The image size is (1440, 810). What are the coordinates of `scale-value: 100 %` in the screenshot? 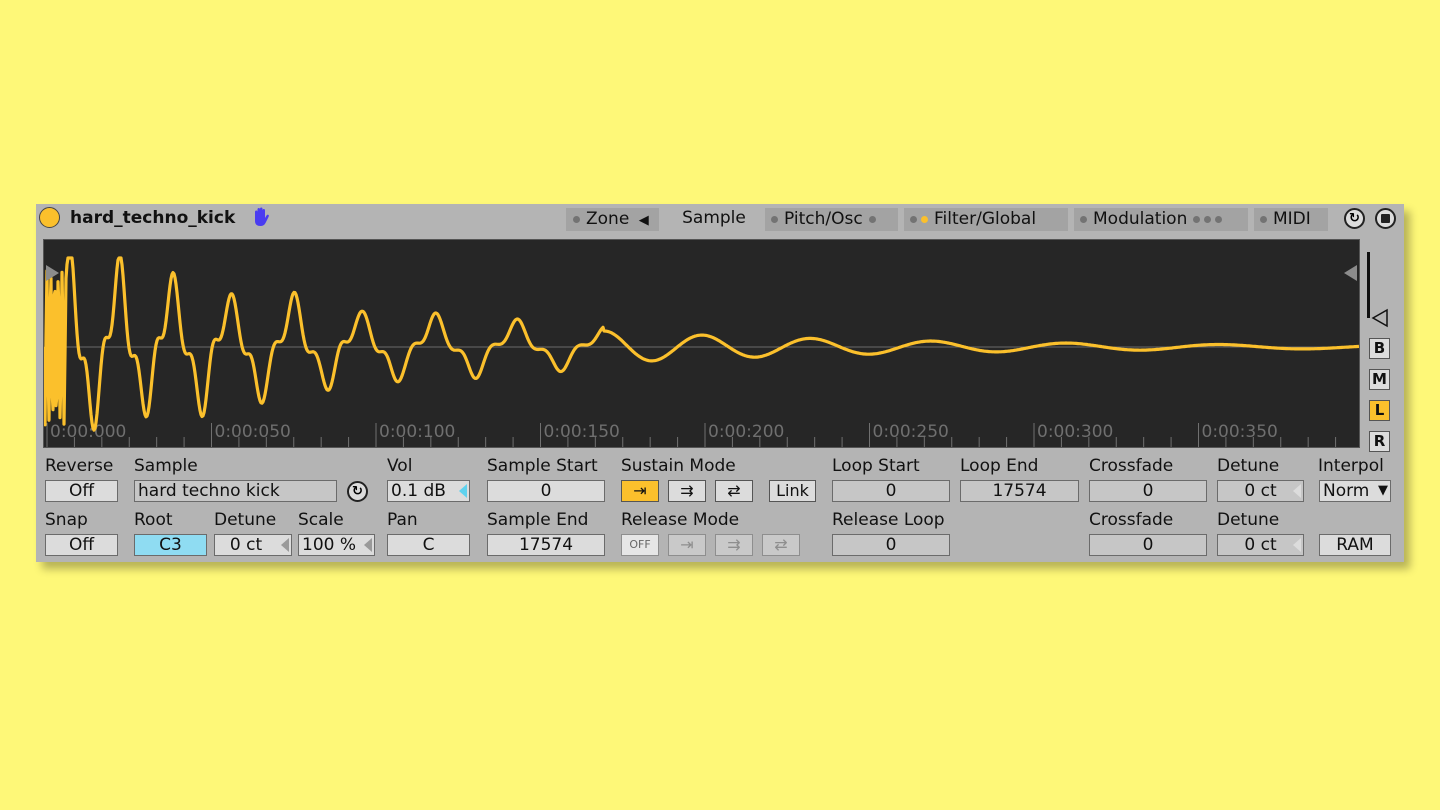 It's located at (329, 545).